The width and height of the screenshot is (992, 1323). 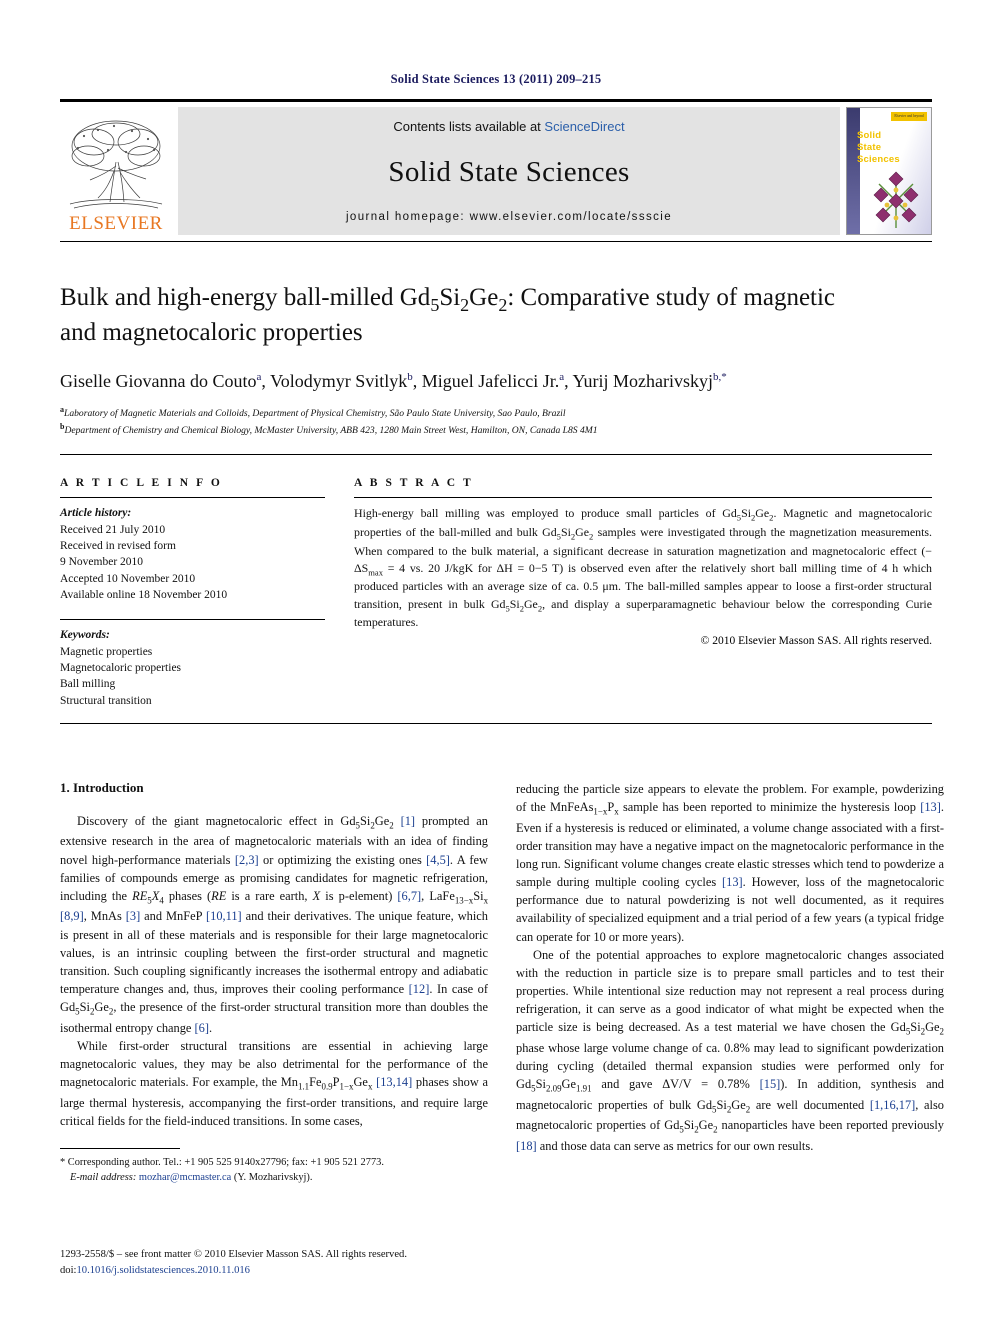 What do you see at coordinates (106, 700) in the screenshot?
I see `keyword-item: Structural transition` at bounding box center [106, 700].